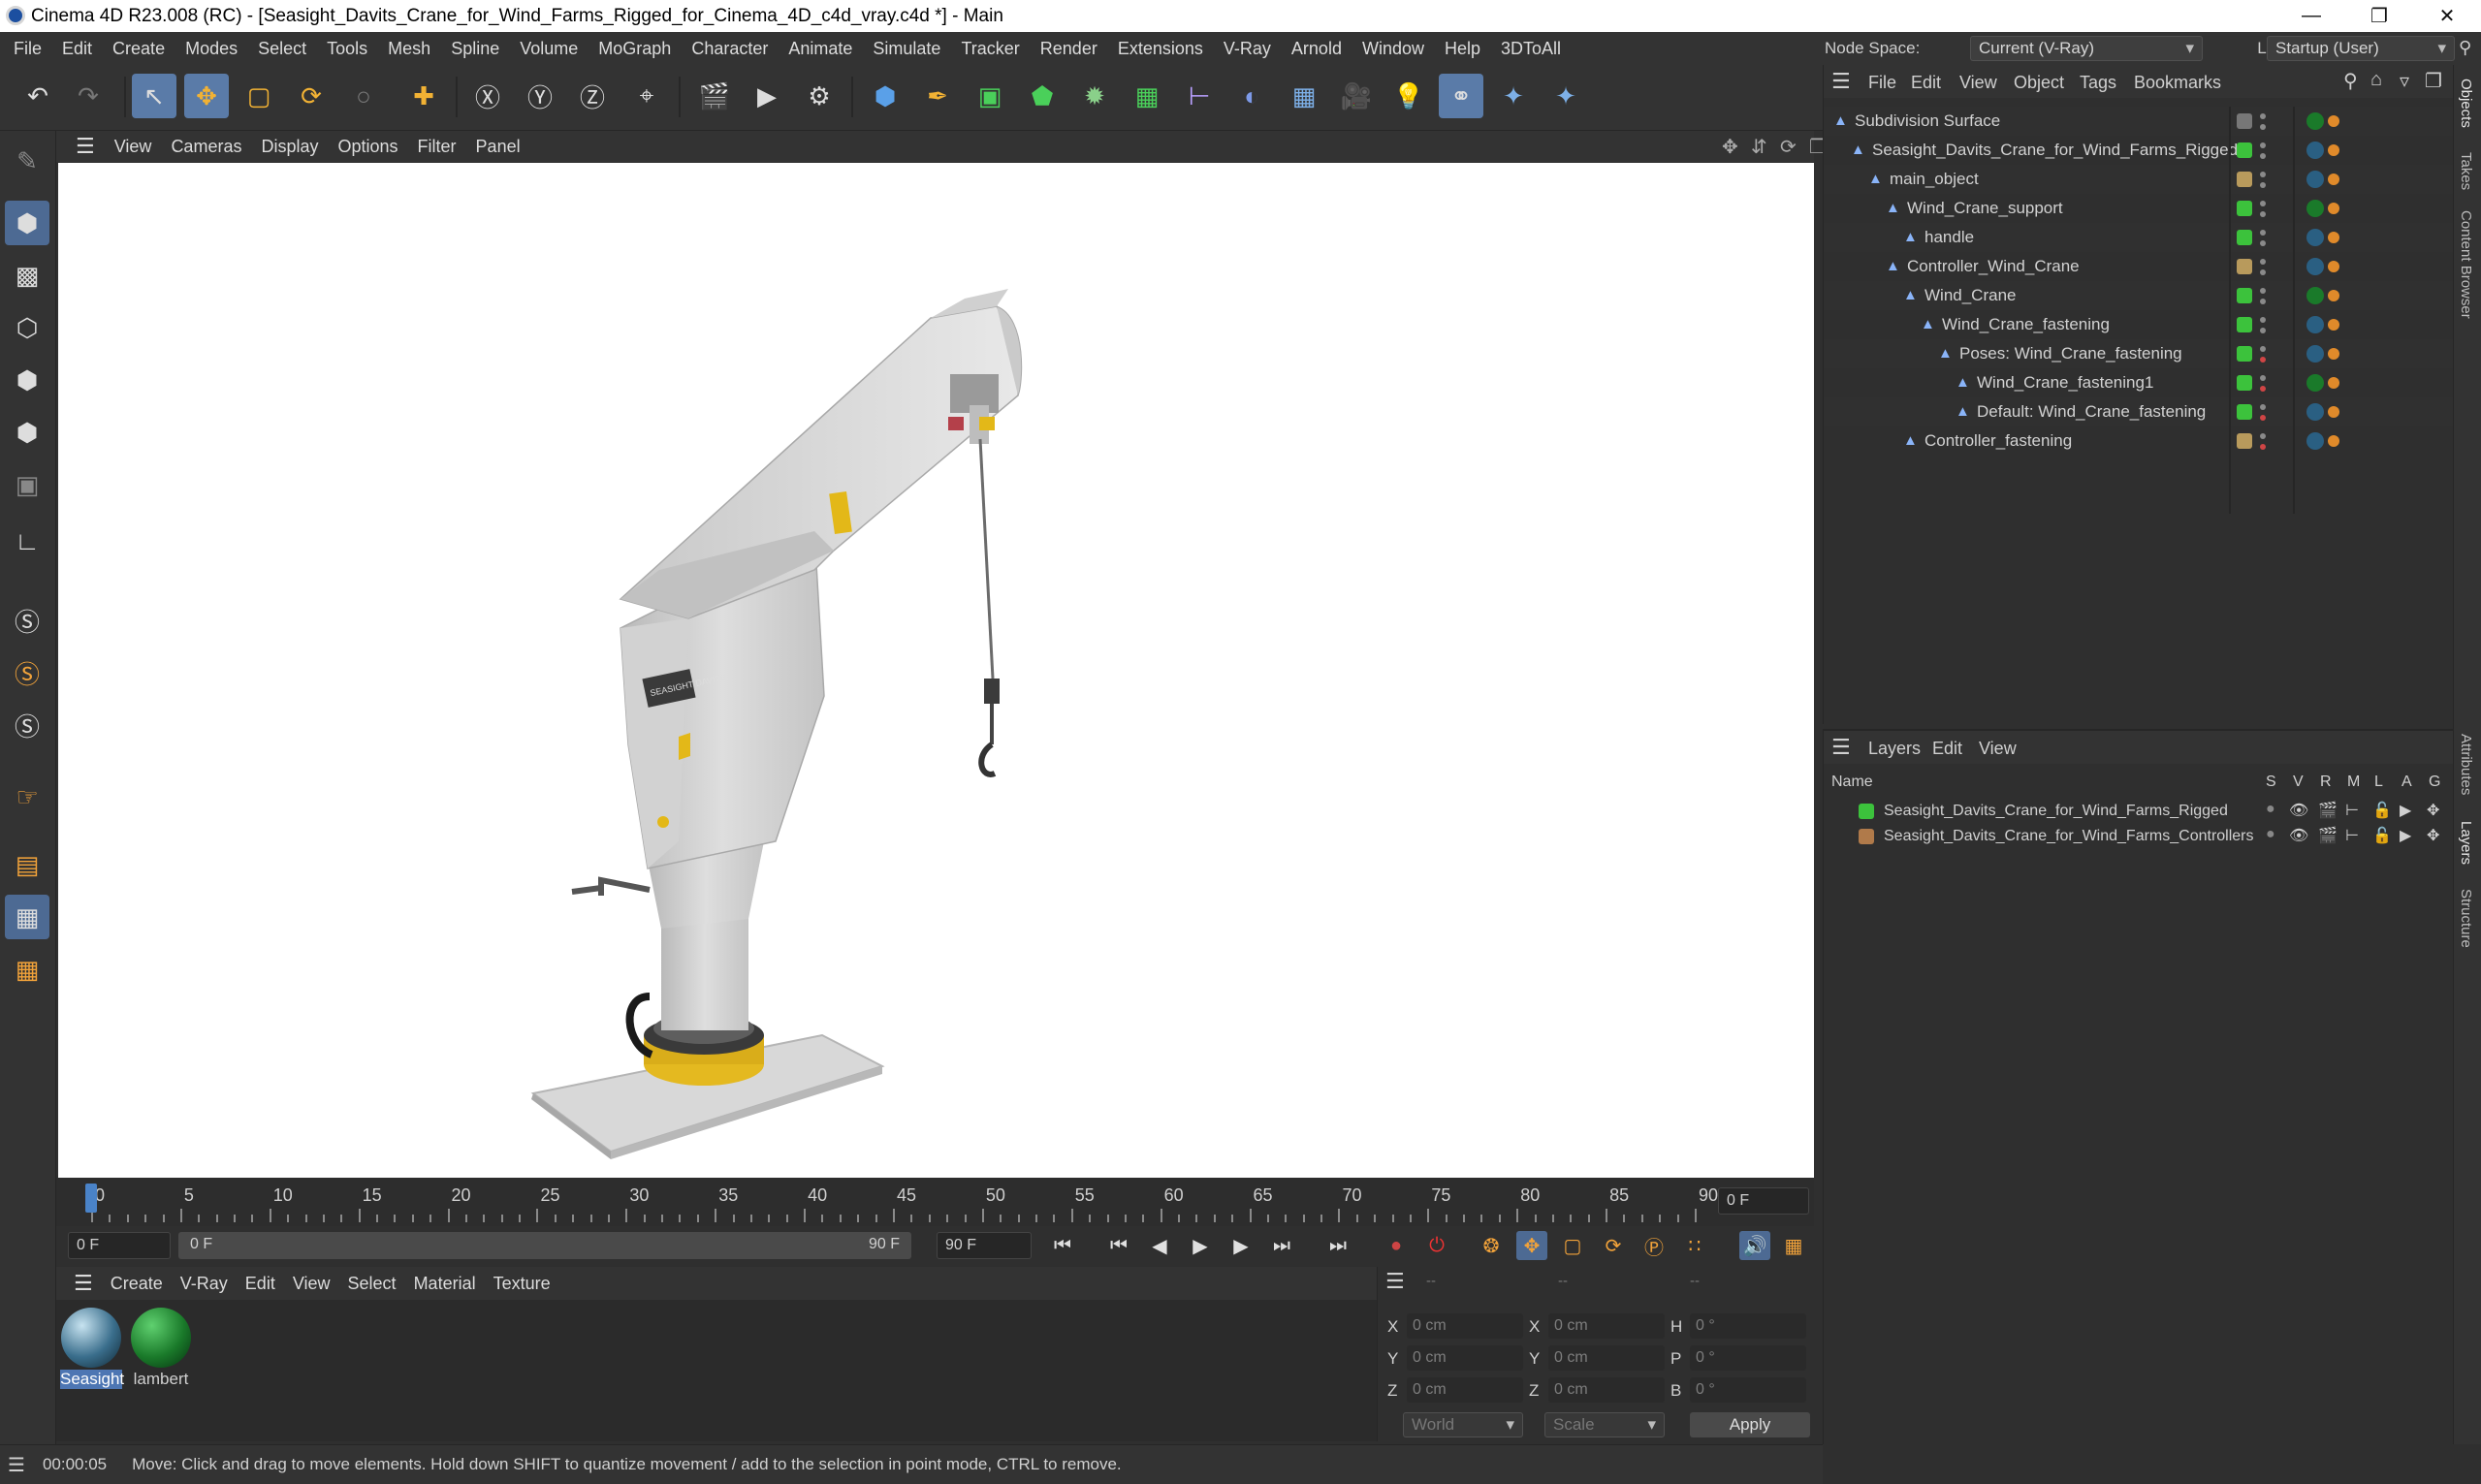  I want to click on layer-lock-icon: 🔓, so click(2382, 835).